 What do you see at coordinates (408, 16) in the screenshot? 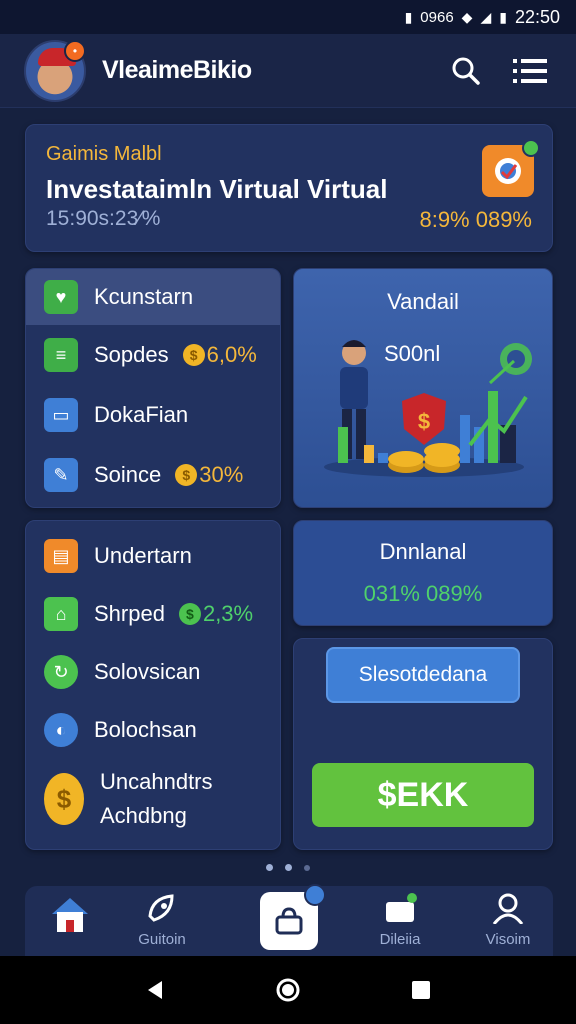
I see `lock-icon: ▮` at bounding box center [408, 16].